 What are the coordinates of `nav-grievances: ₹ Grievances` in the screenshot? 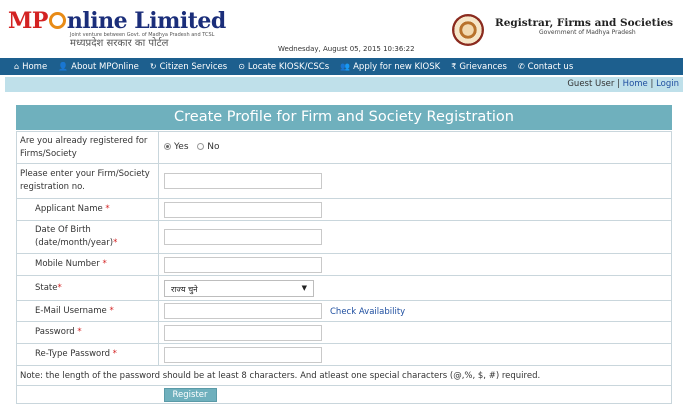 It's located at (479, 67).